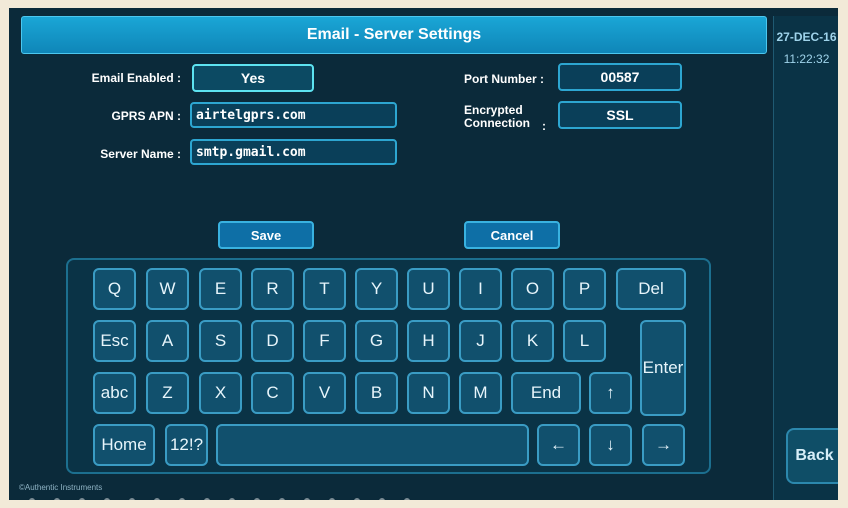  What do you see at coordinates (651, 289) in the screenshot?
I see `key-del: Del` at bounding box center [651, 289].